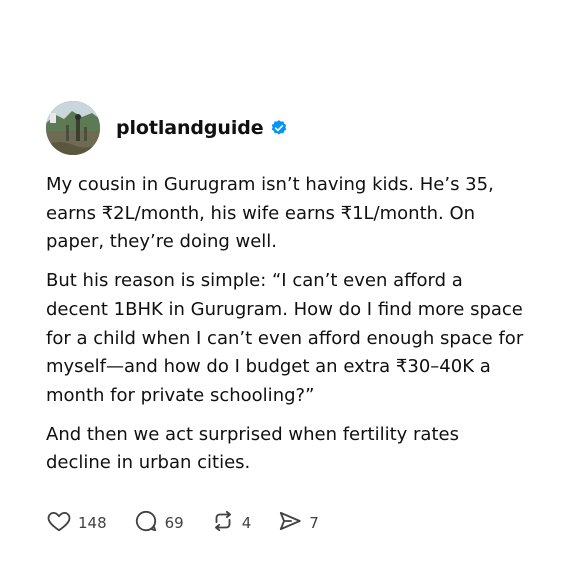 The image size is (568, 582). I want to click on share-button: 7, so click(298, 523).